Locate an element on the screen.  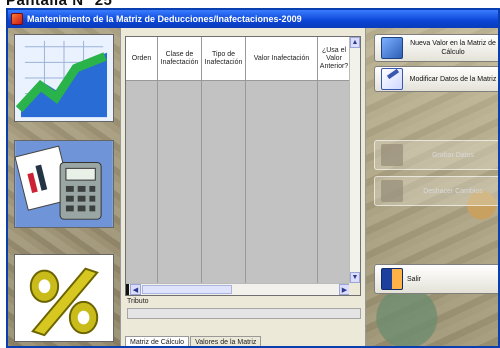
edit-icon is located at coordinates (392, 79).